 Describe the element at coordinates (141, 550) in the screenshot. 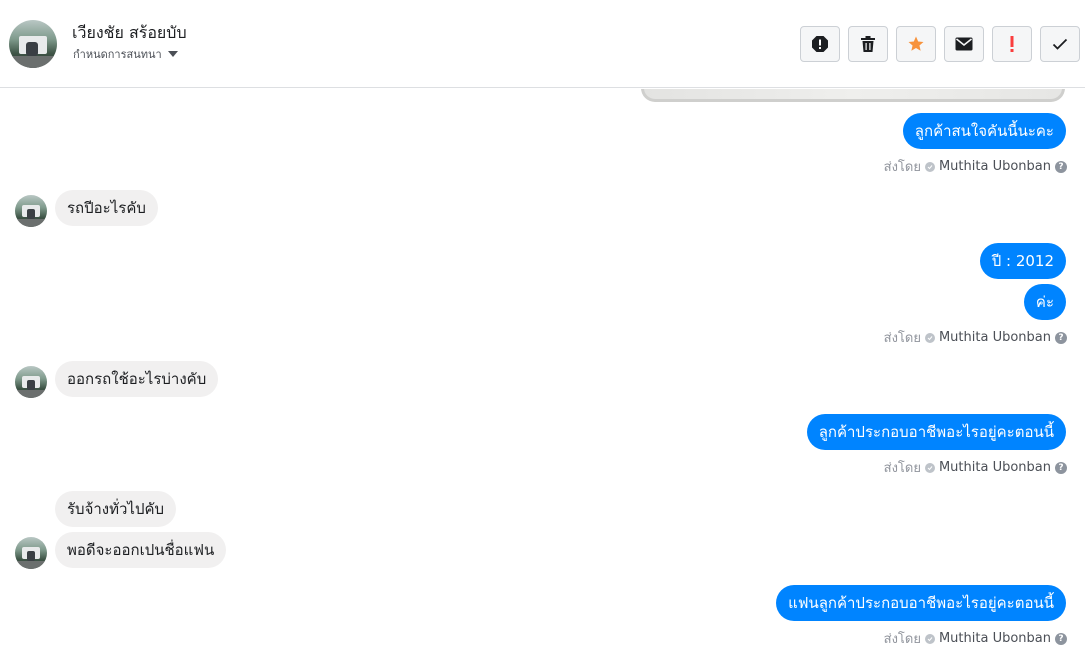

I see `incoming-message: พอดีจะออกเปนชื่อแฟน` at that location.